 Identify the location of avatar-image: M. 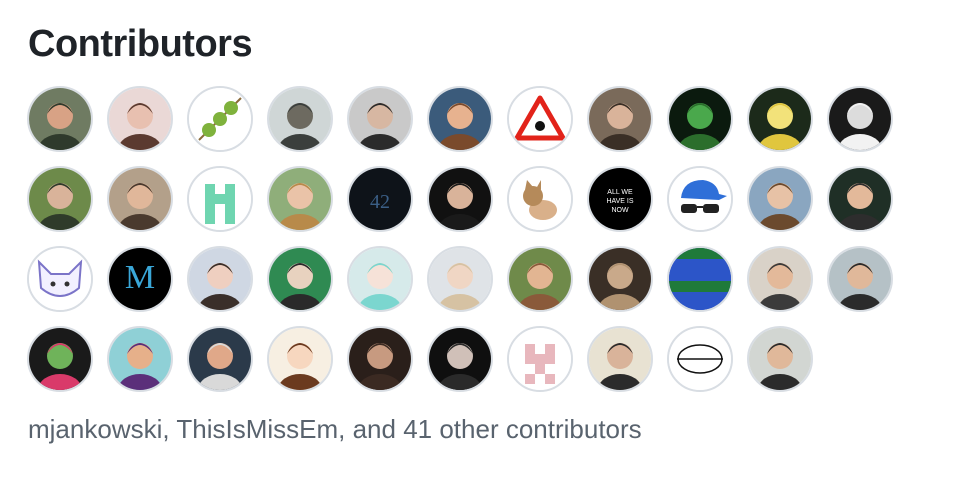
(140, 279).